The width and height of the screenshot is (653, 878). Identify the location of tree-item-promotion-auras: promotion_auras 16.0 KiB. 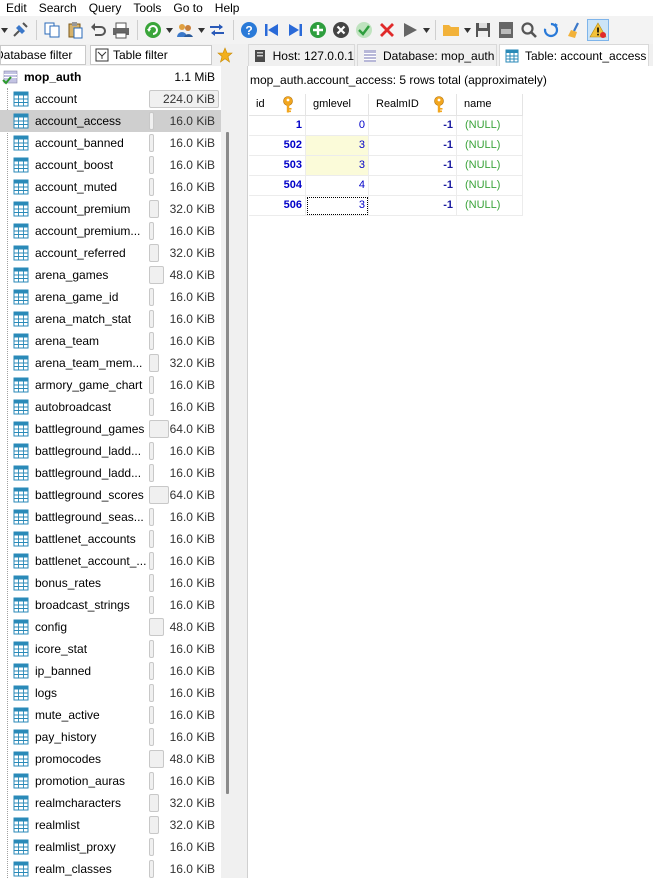
(110, 781).